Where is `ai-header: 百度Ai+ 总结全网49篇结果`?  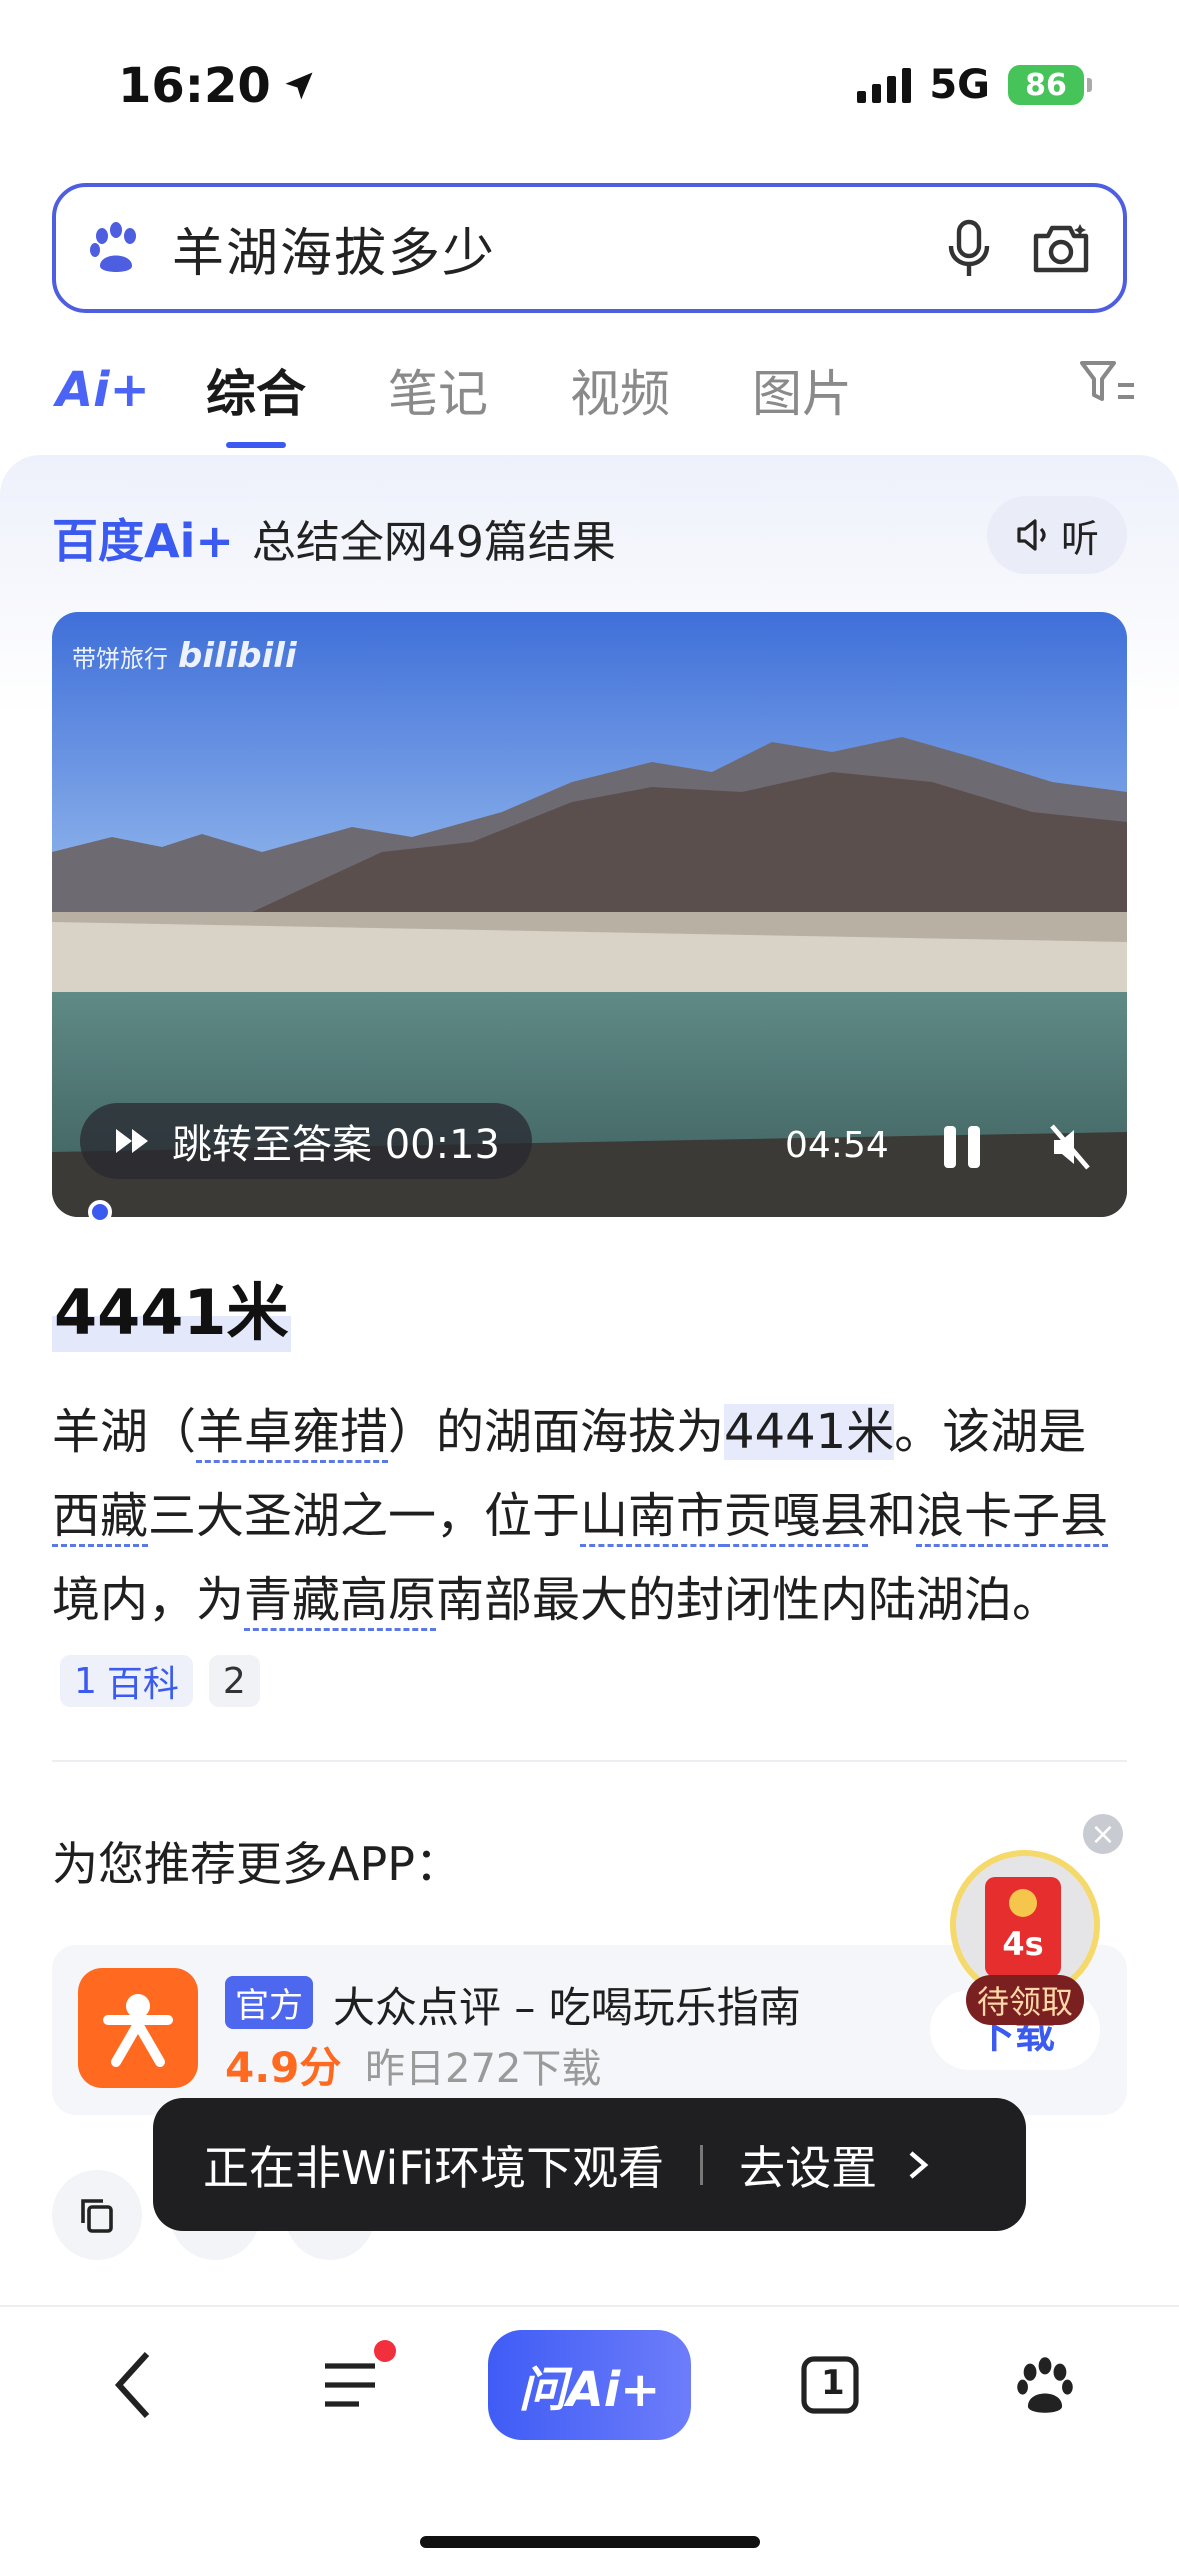
ai-header: 百度Ai+ 总结全网49篇结果 is located at coordinates (334, 538).